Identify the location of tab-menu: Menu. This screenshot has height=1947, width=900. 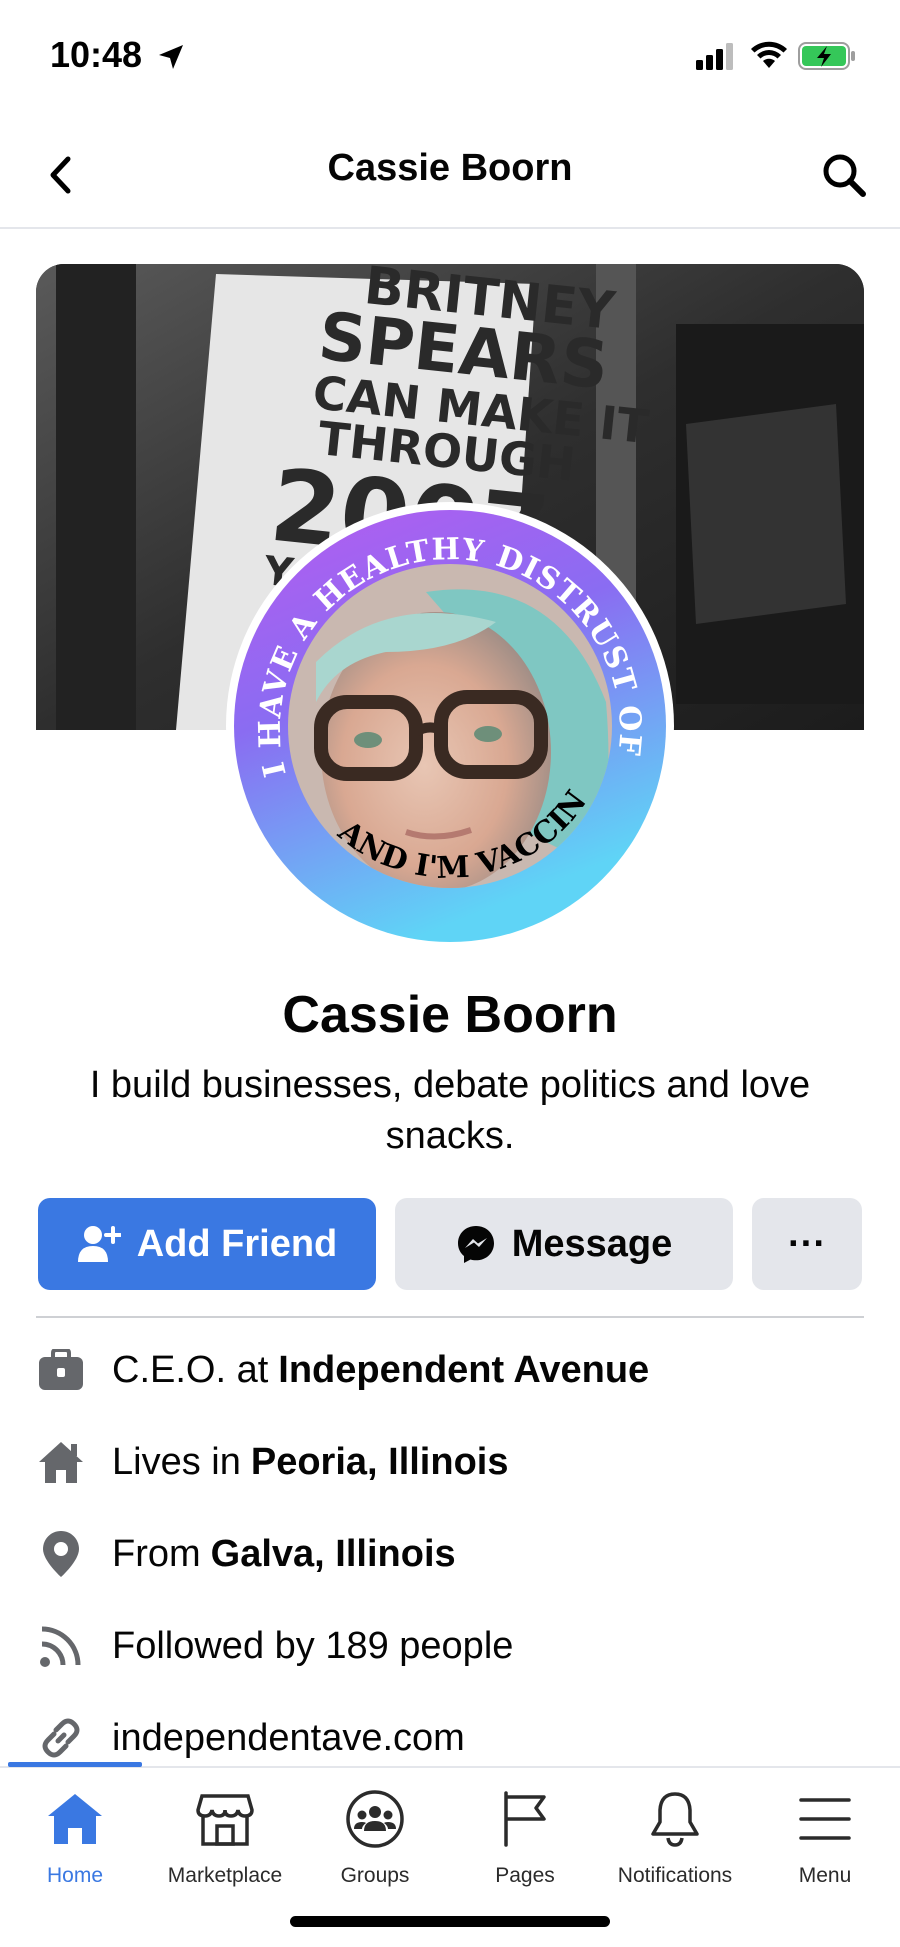
(825, 1838).